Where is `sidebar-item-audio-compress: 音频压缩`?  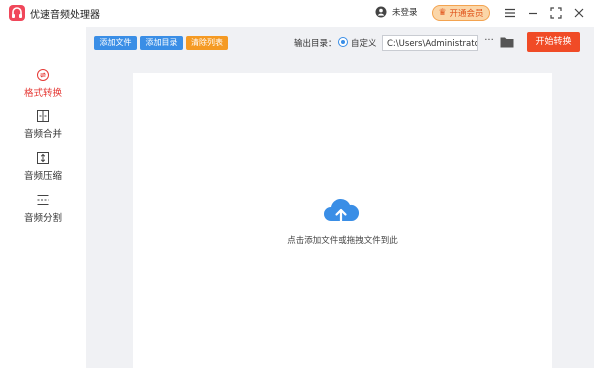
sidebar-item-audio-compress: 音频压缩 is located at coordinates (43, 170).